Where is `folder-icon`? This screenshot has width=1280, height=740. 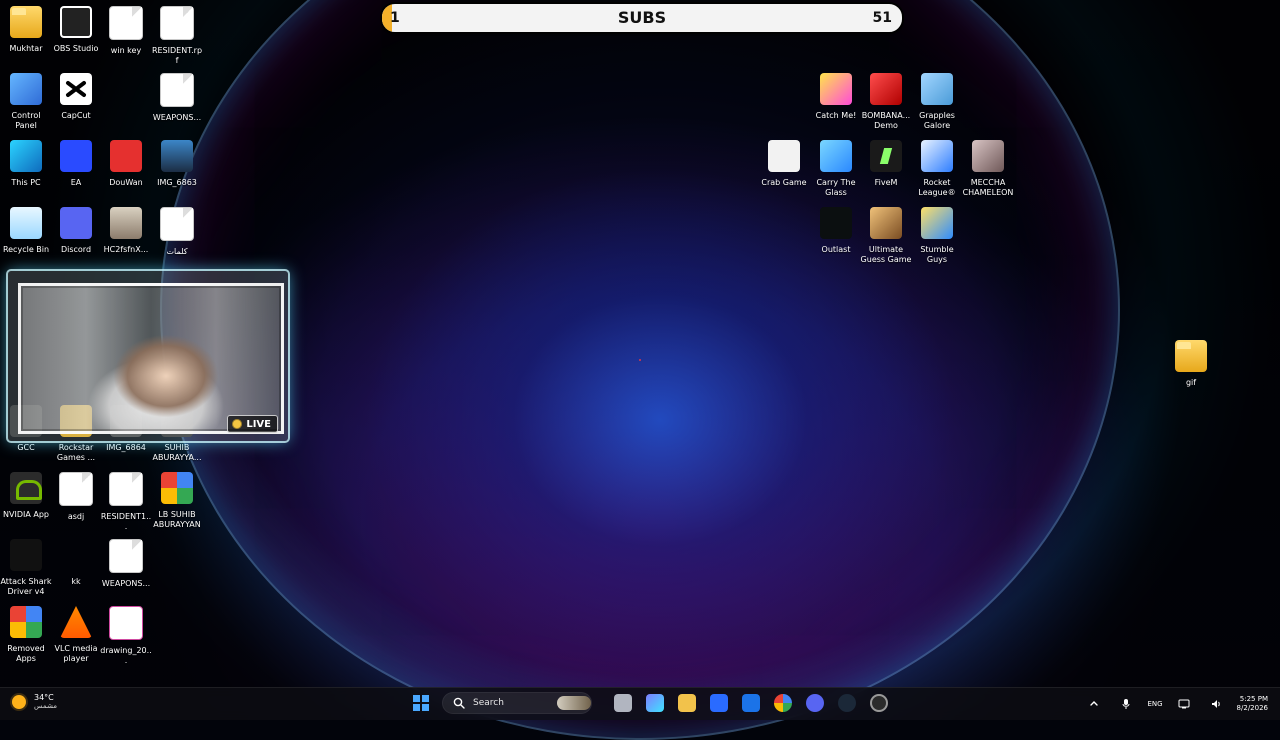
folder-icon is located at coordinates (26, 22).